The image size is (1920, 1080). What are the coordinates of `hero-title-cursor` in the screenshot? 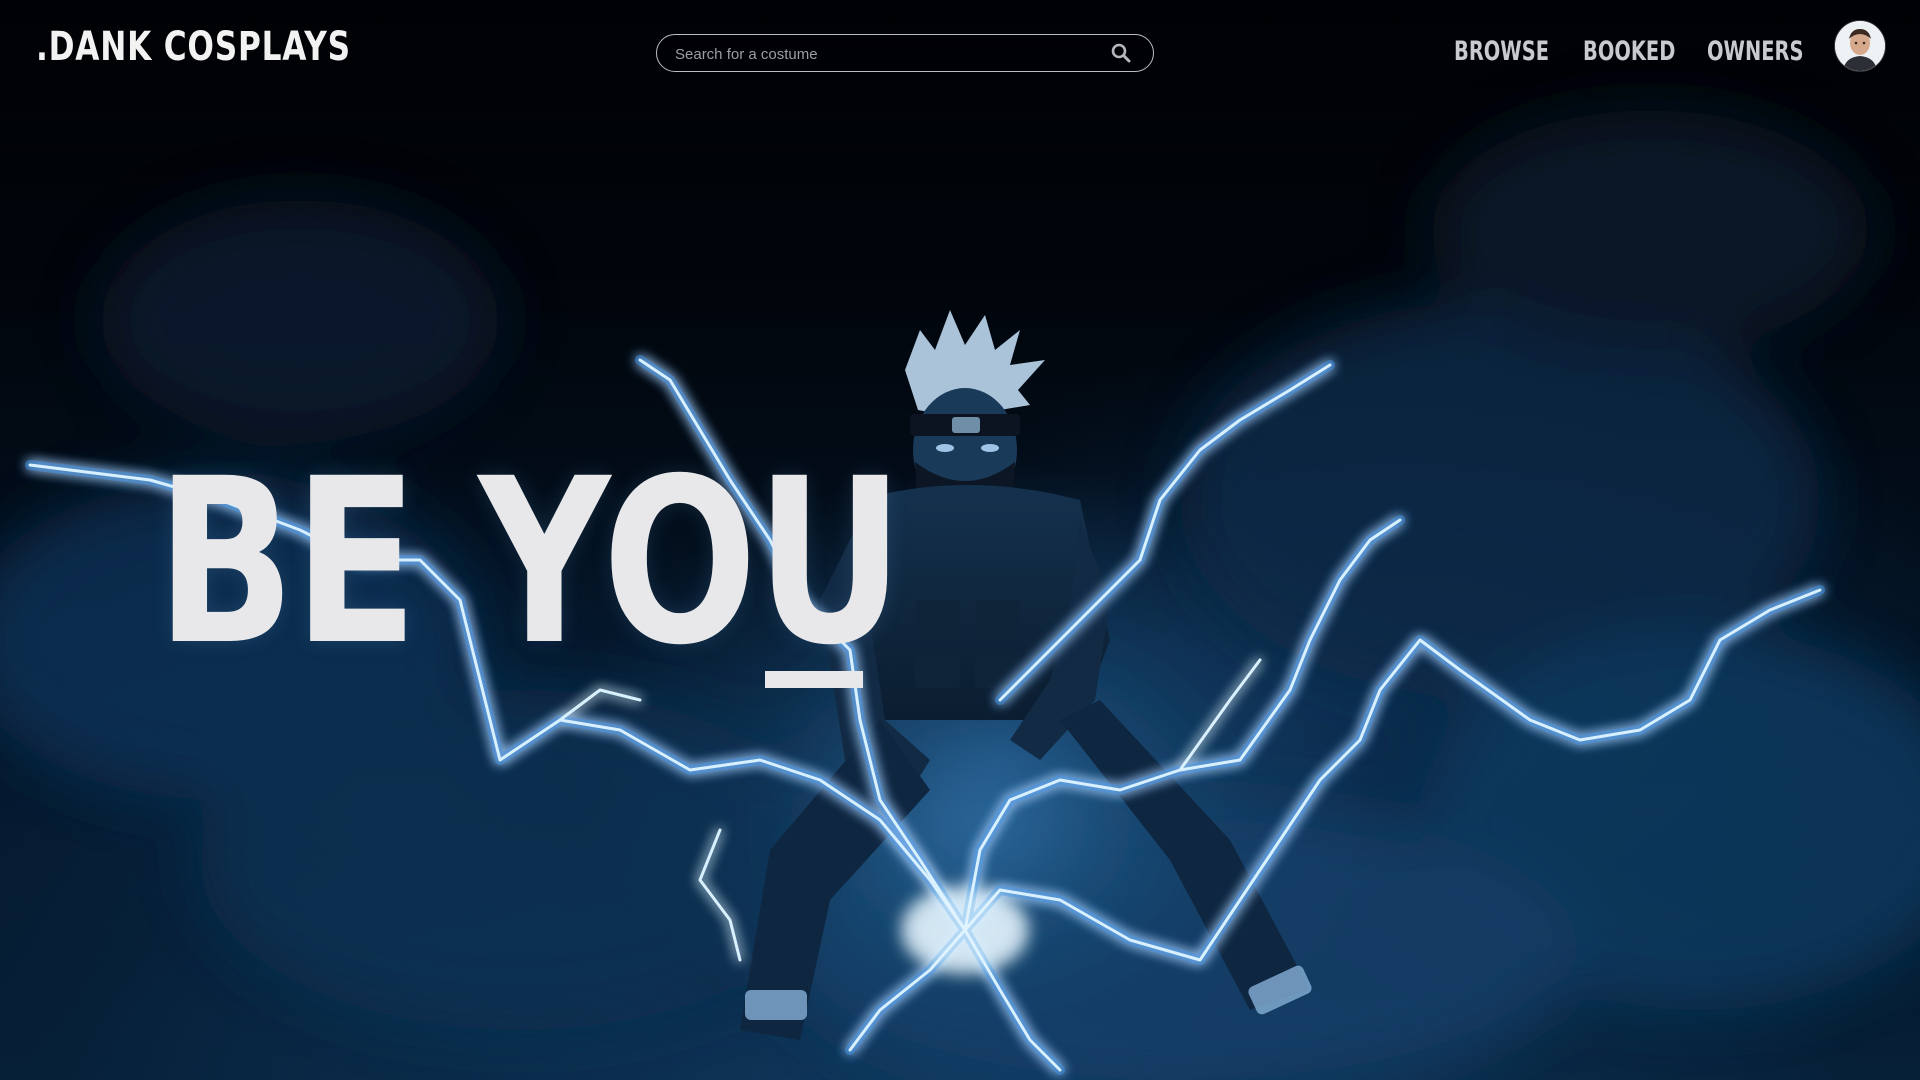 It's located at (814, 679).